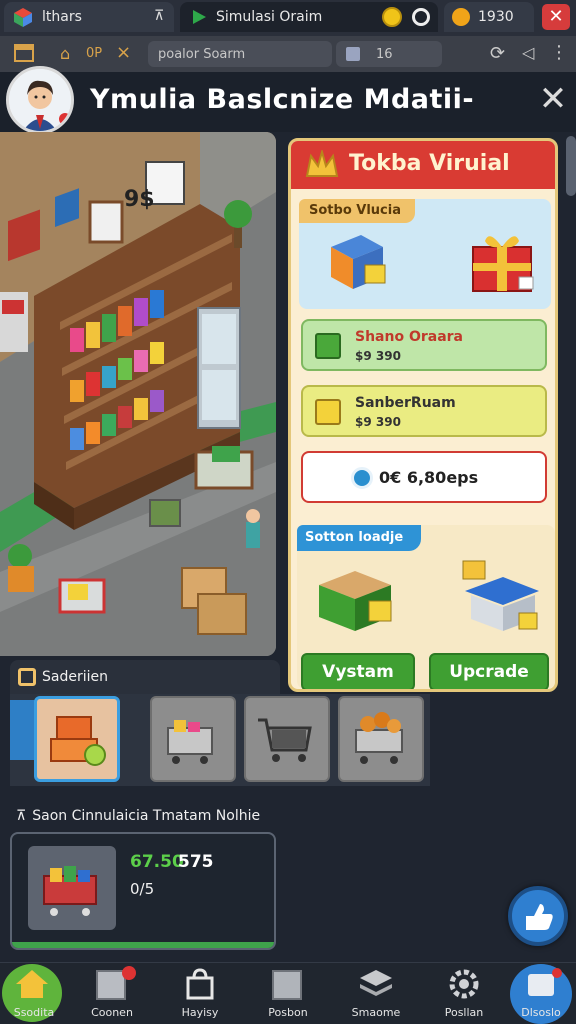 This screenshot has height=1024, width=576. I want to click on stats-label: Saon Cinnulaicia Tmatam Nolhie, so click(146, 816).